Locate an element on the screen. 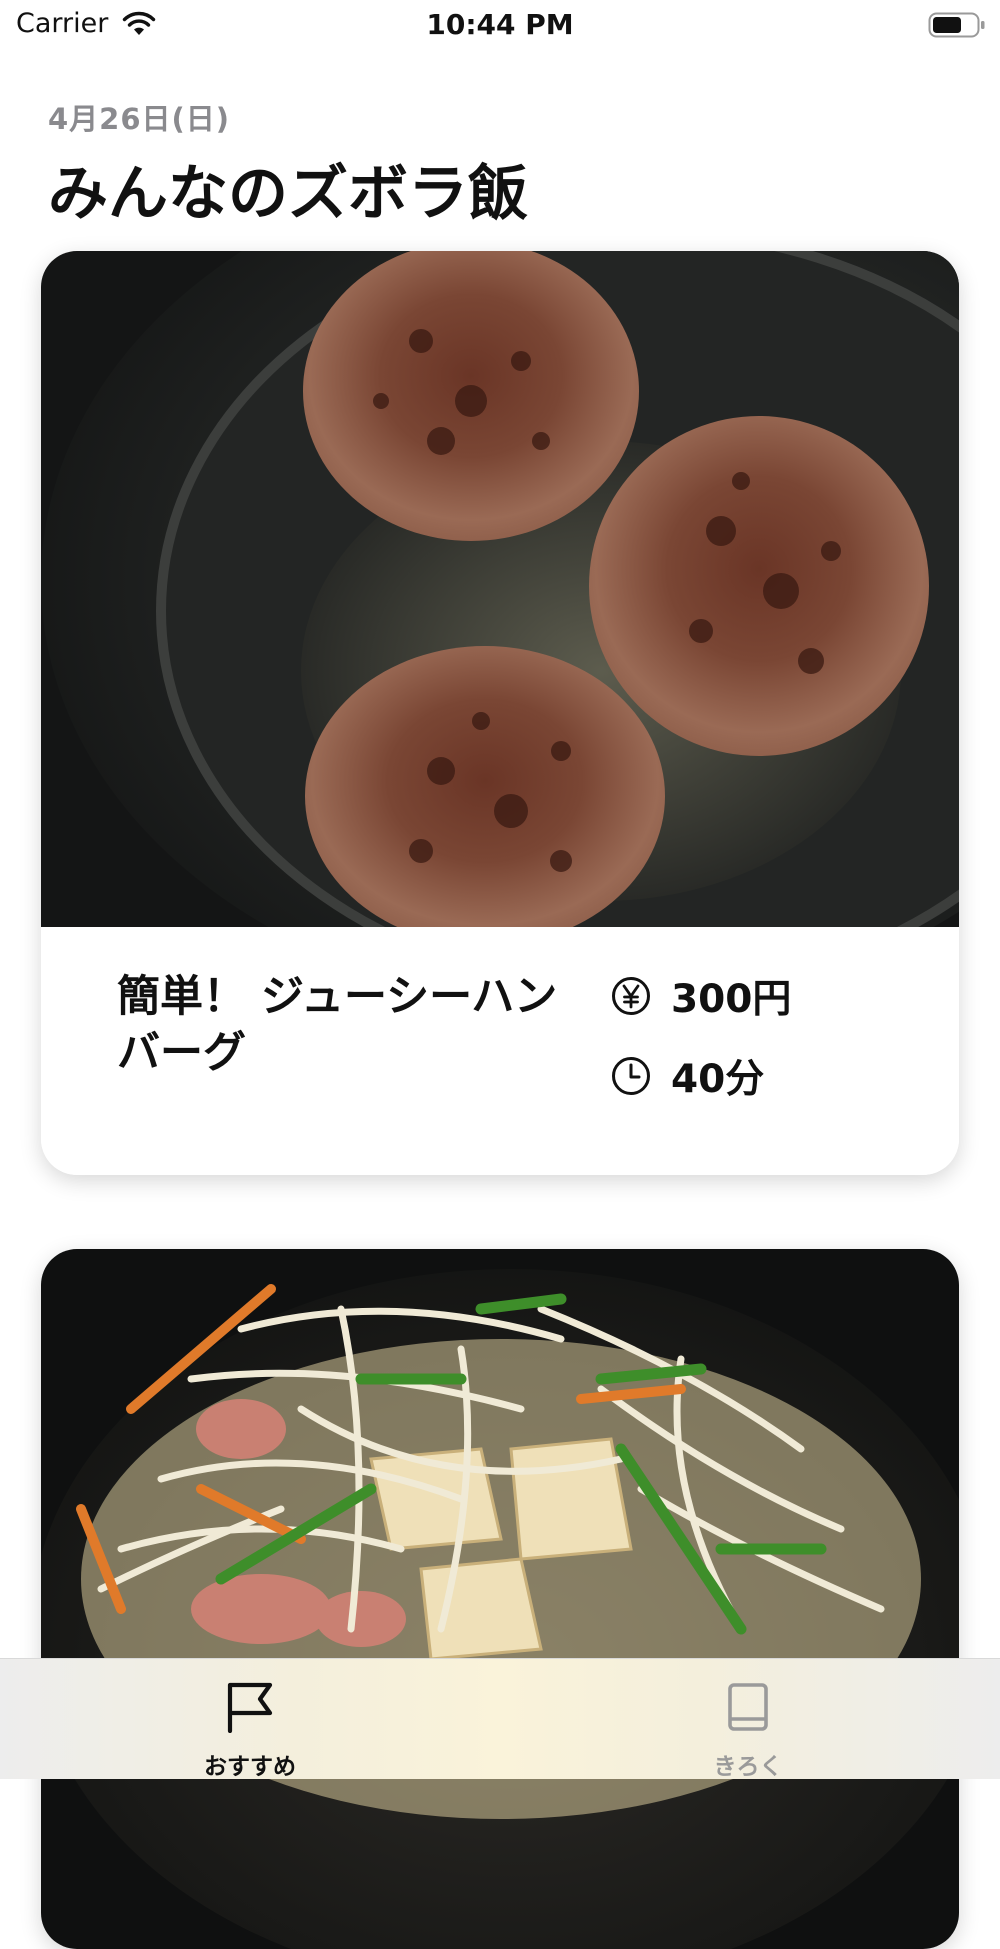  yen-icon is located at coordinates (631, 996).